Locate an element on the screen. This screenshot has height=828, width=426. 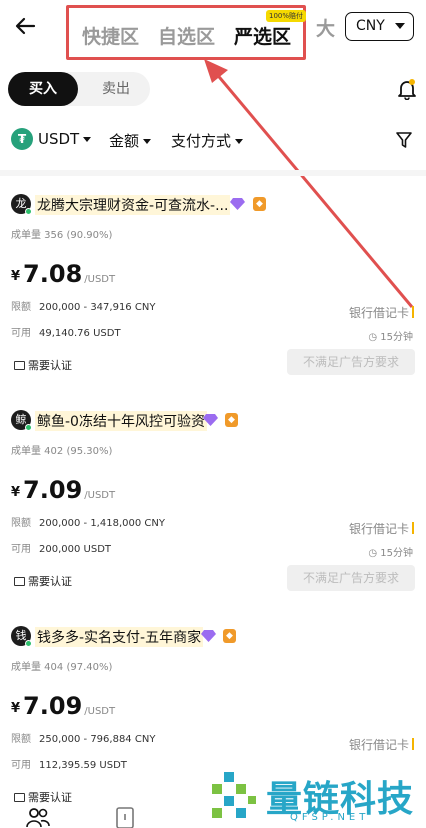
merchant-name: 钱多多-实名支付-五年商家 is located at coordinates (119, 637).